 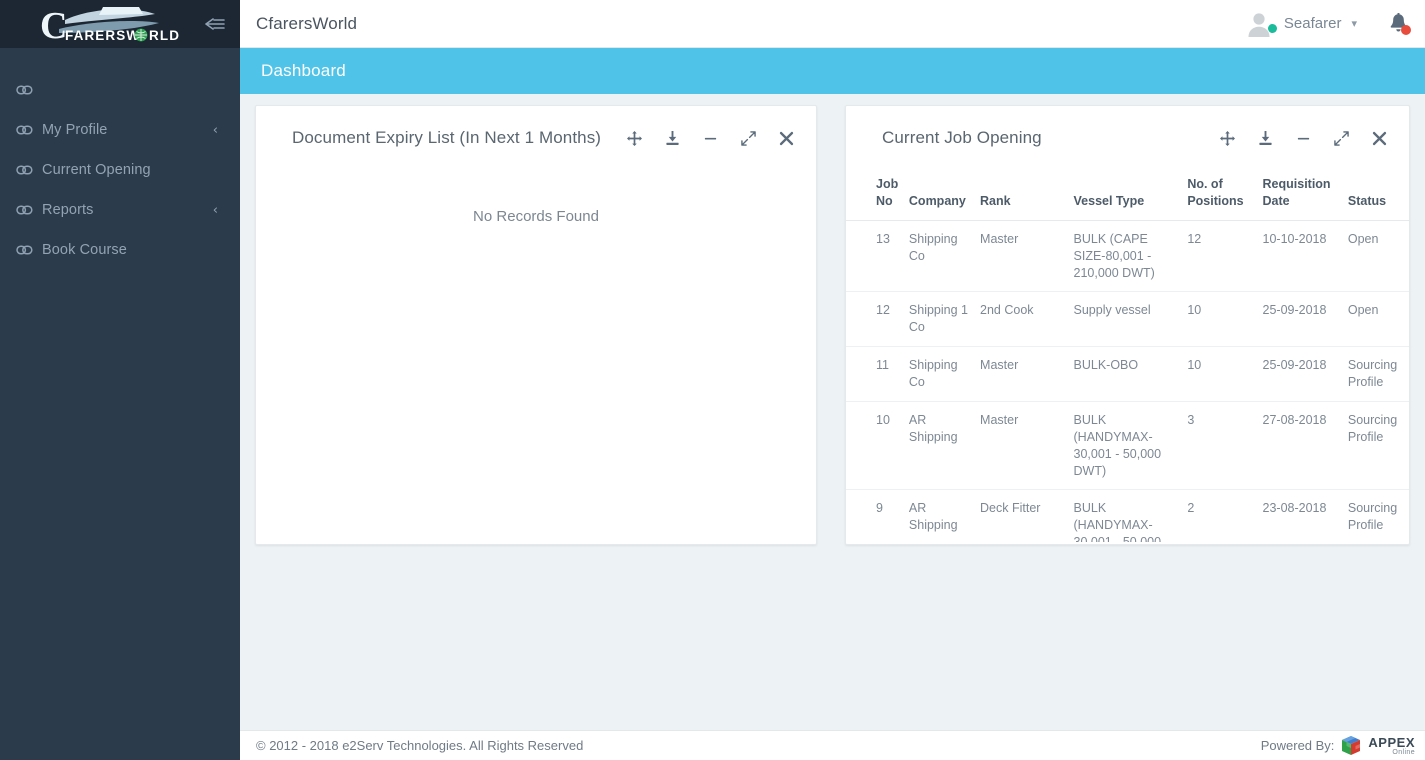 I want to click on cell-company: Shipping Co, so click(x=938, y=374).